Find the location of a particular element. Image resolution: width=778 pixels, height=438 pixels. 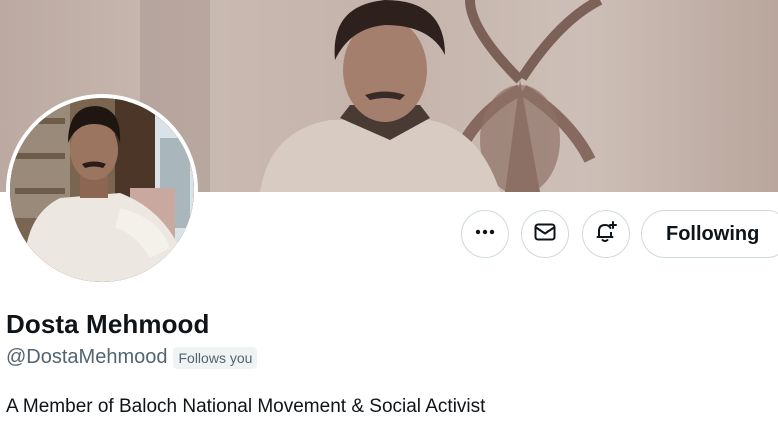

envelope-icon is located at coordinates (545, 234).